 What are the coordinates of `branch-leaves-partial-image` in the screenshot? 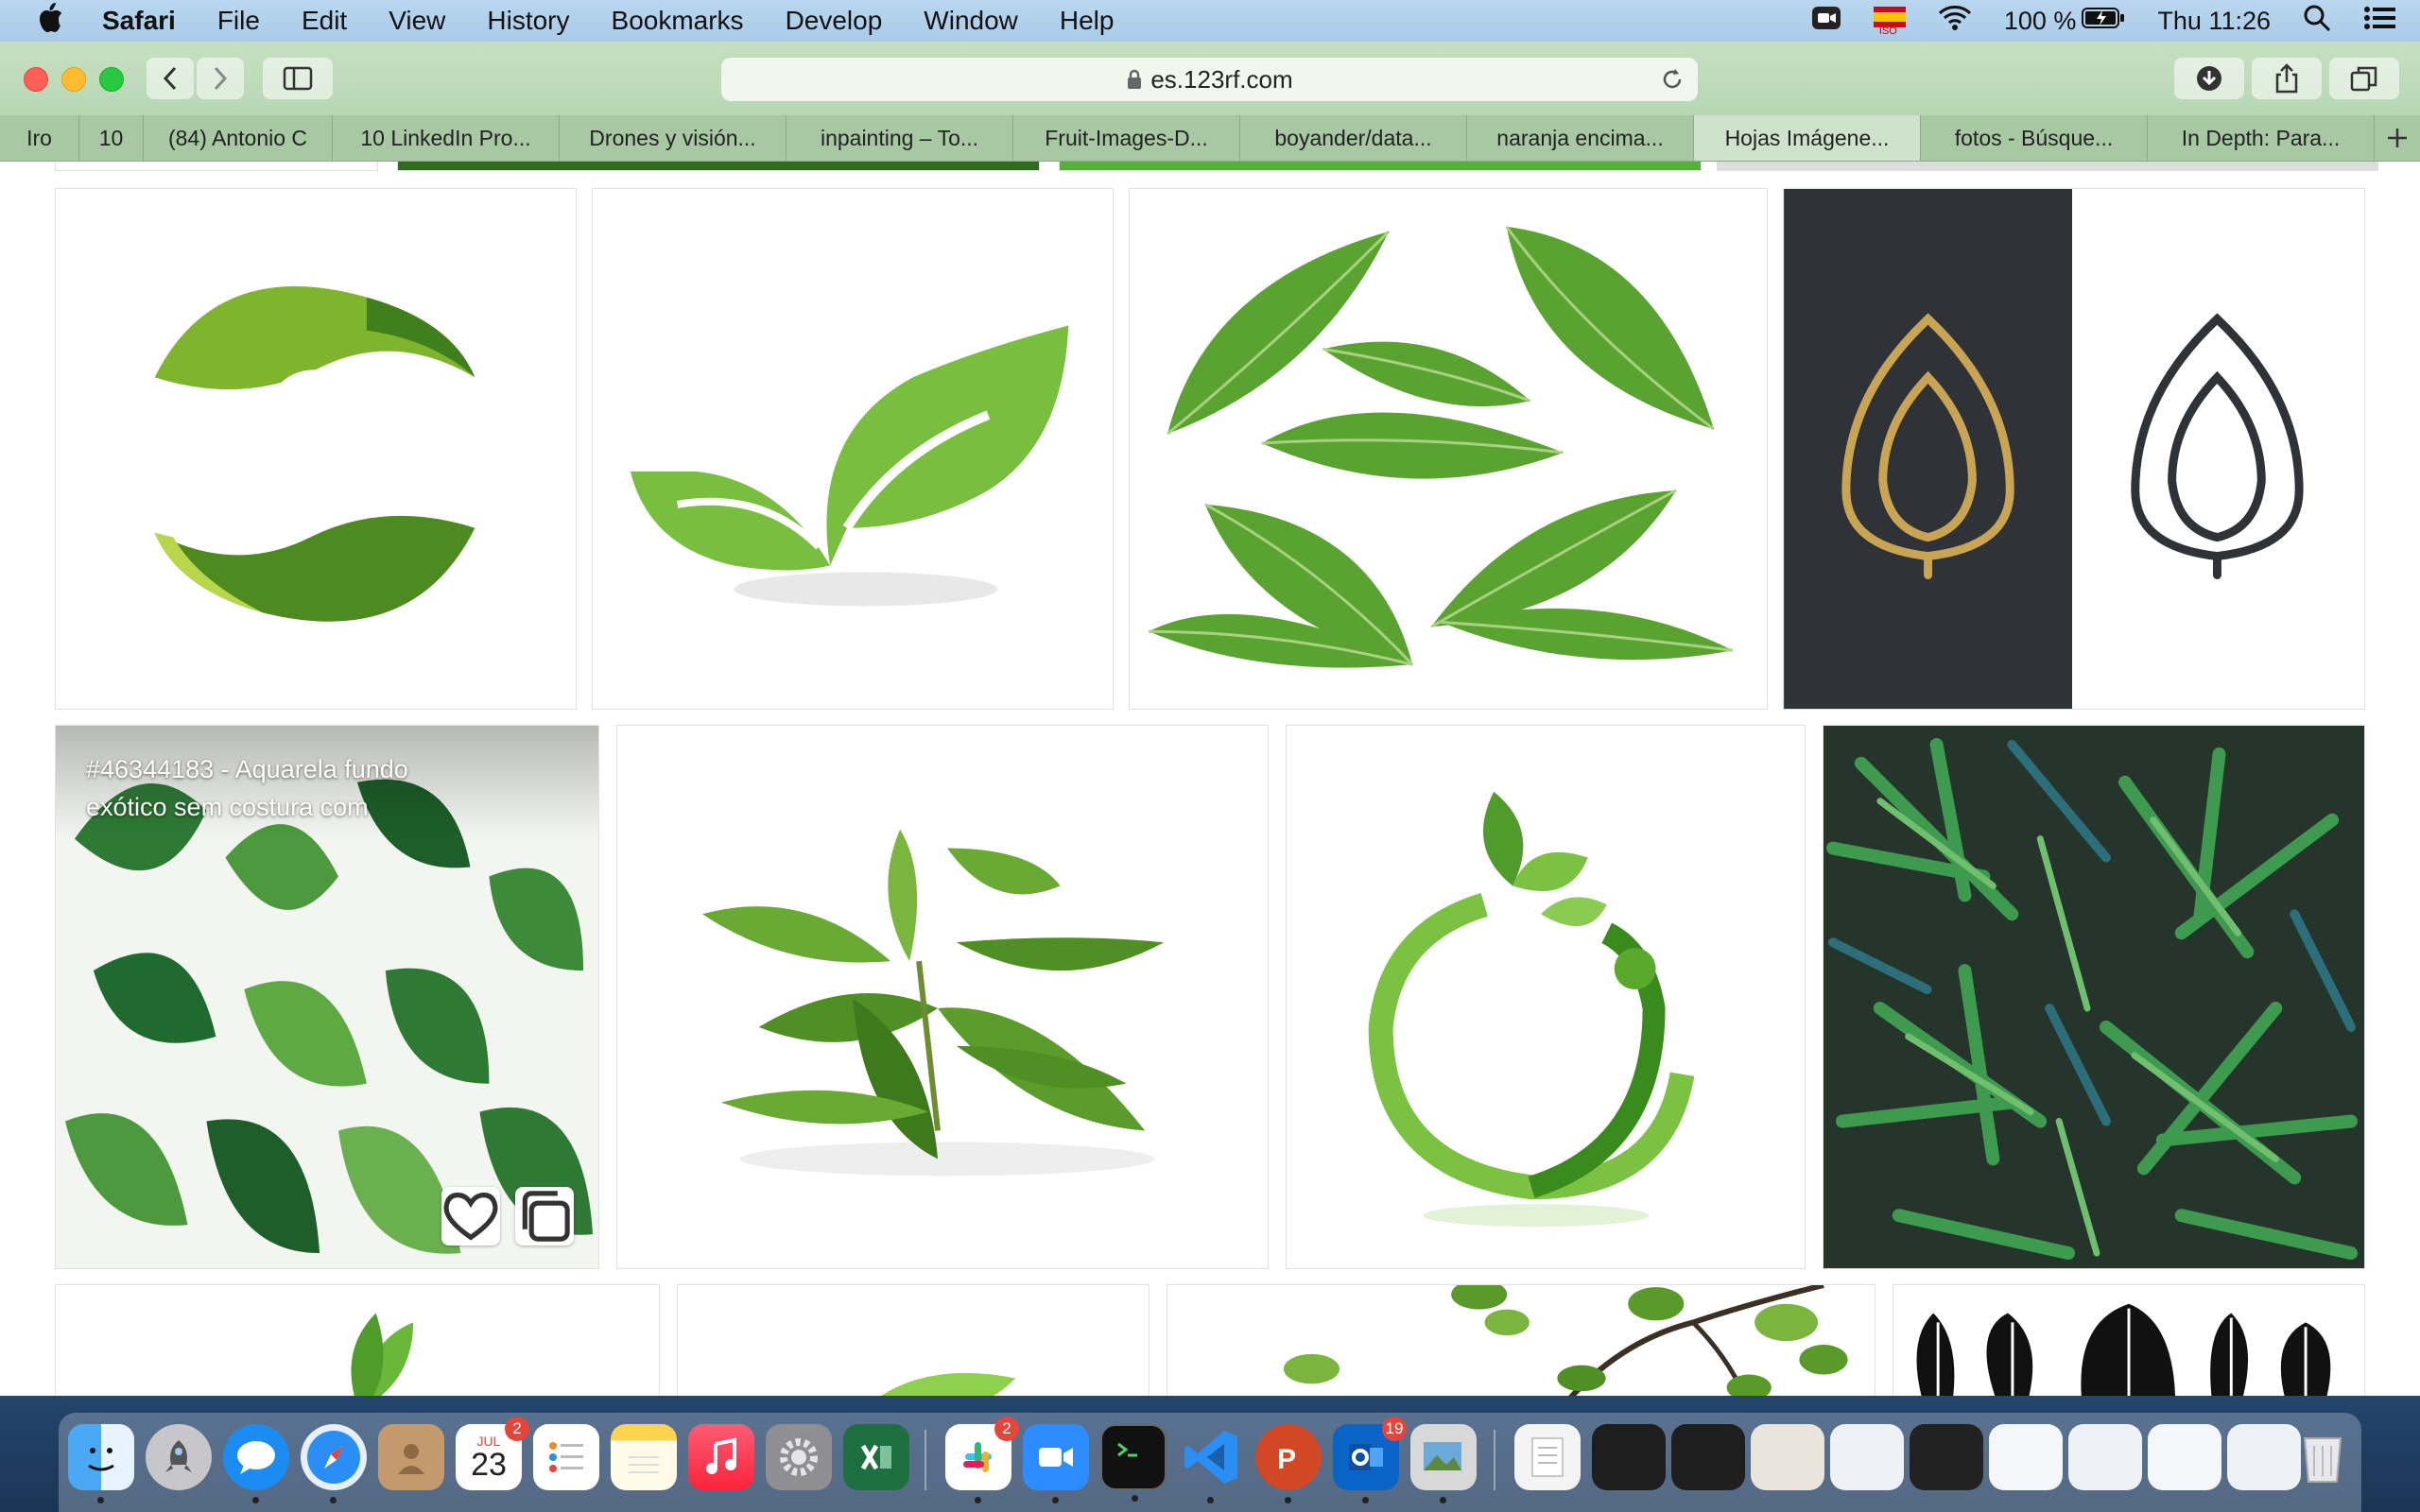 It's located at (1566, 1340).